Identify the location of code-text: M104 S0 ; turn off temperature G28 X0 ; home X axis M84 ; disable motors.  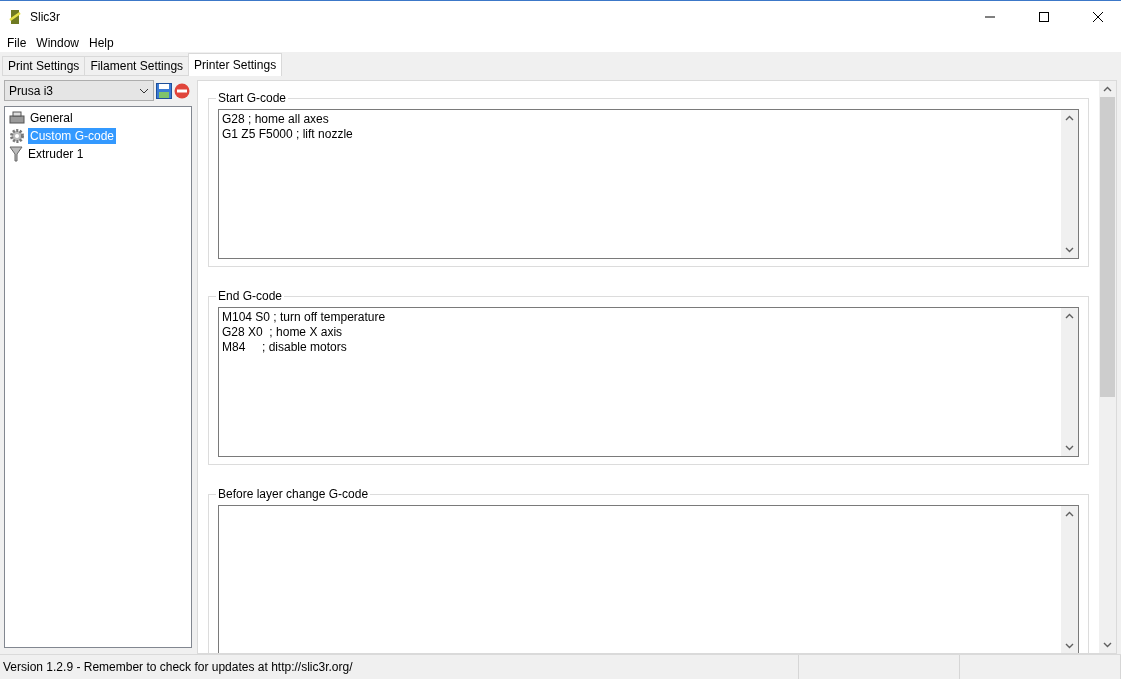
(304, 332).